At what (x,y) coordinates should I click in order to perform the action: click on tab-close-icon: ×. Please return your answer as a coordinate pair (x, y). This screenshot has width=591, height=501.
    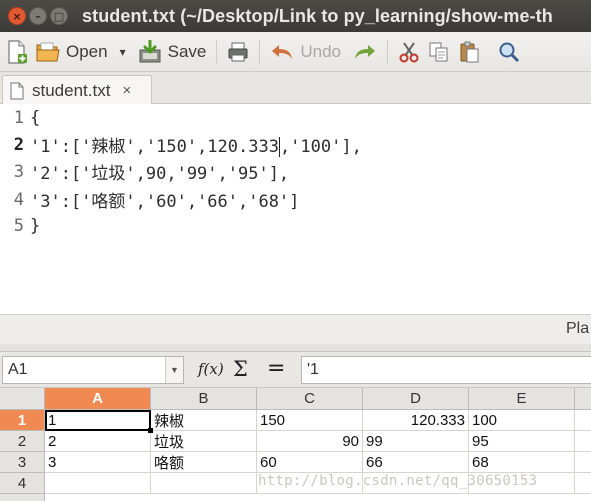
    Looking at the image, I should click on (126, 90).